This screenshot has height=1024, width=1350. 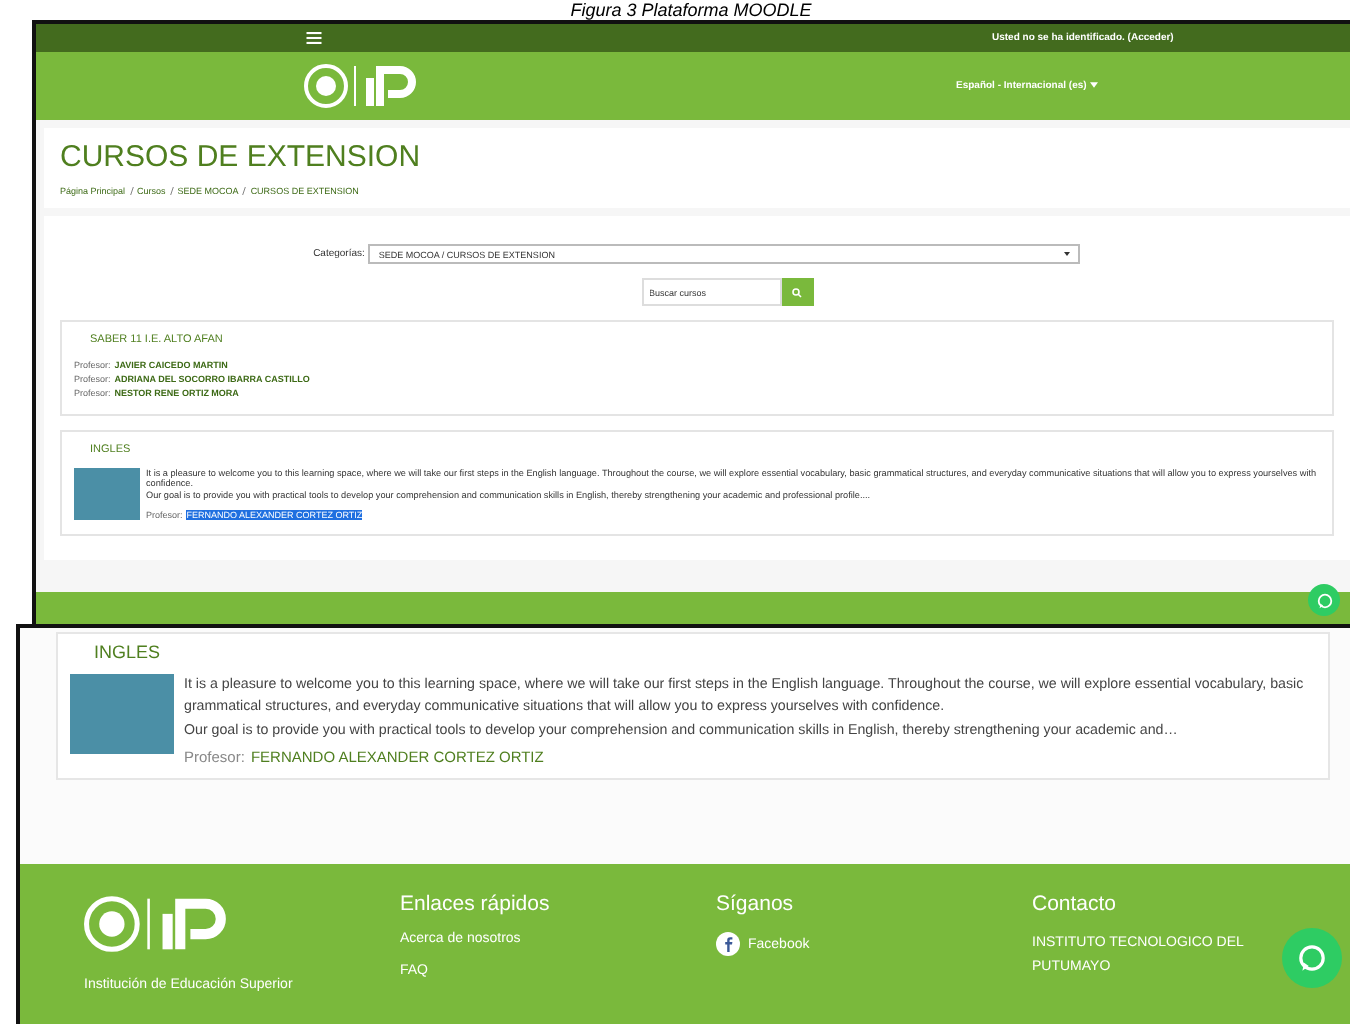 What do you see at coordinates (705, 652) in the screenshot?
I see `course-title-link: INGLES` at bounding box center [705, 652].